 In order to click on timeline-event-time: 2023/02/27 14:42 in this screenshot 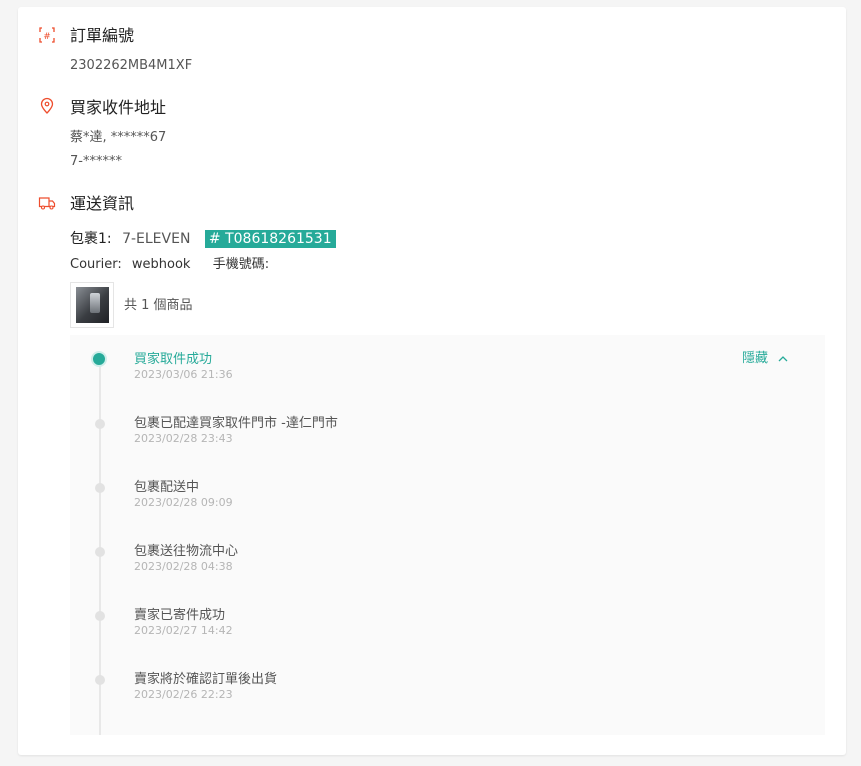, I will do `click(183, 630)`.